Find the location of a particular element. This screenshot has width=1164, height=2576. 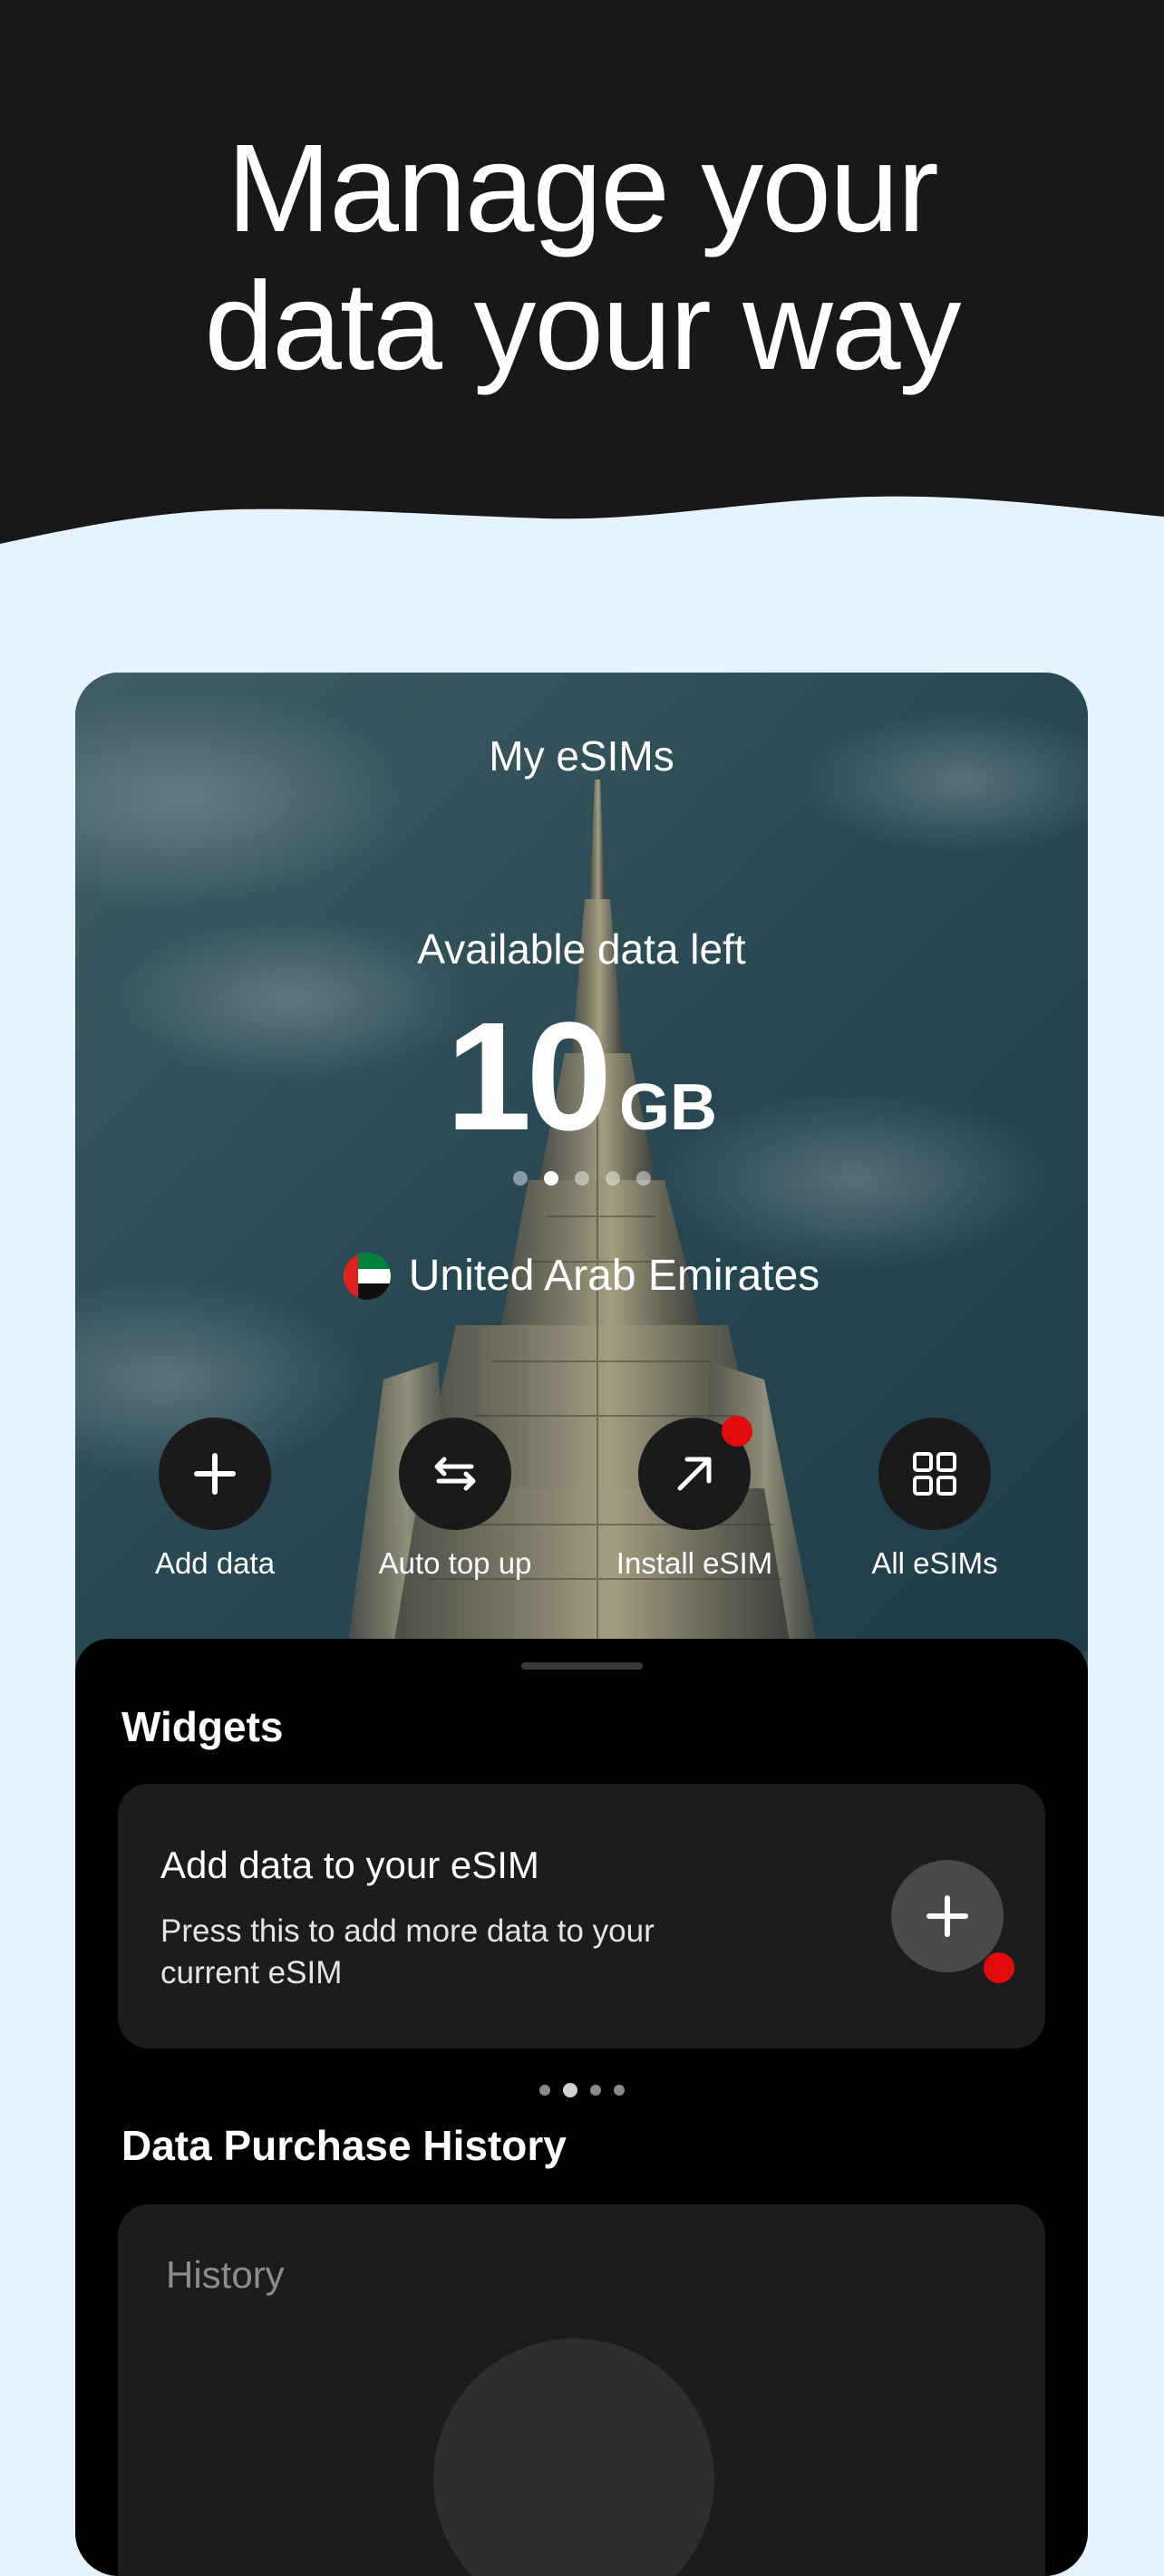

all-esims-button: All eSIMs is located at coordinates (934, 1499).